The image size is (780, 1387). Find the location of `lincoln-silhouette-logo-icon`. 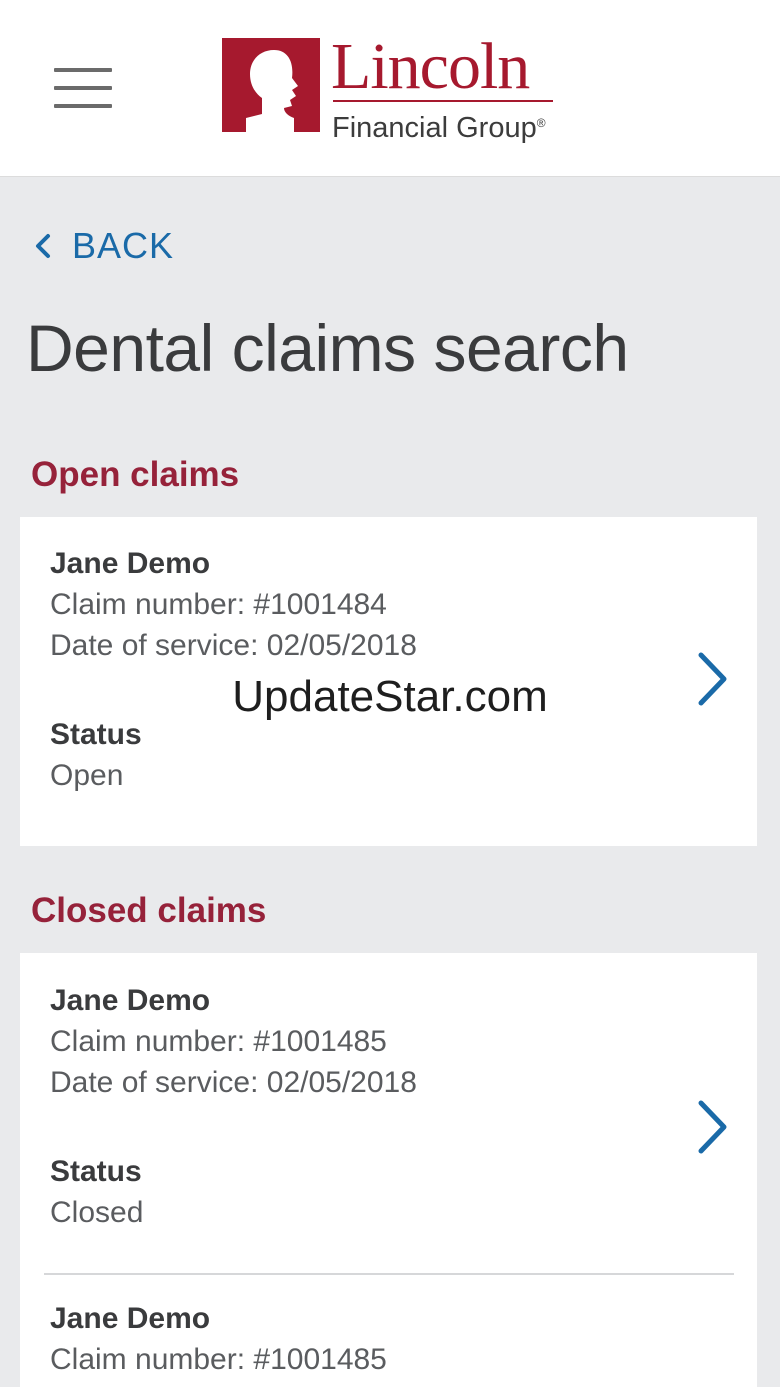

lincoln-silhouette-logo-icon is located at coordinates (271, 85).